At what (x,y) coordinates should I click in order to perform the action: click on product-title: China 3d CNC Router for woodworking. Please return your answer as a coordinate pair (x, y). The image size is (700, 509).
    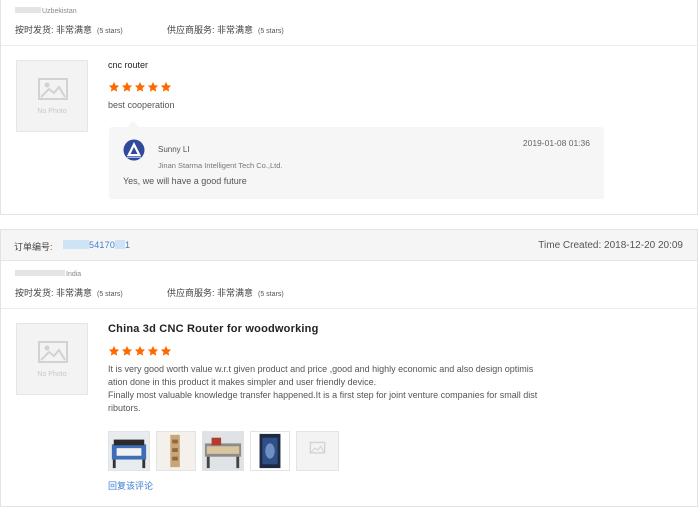
    Looking at the image, I should click on (213, 329).